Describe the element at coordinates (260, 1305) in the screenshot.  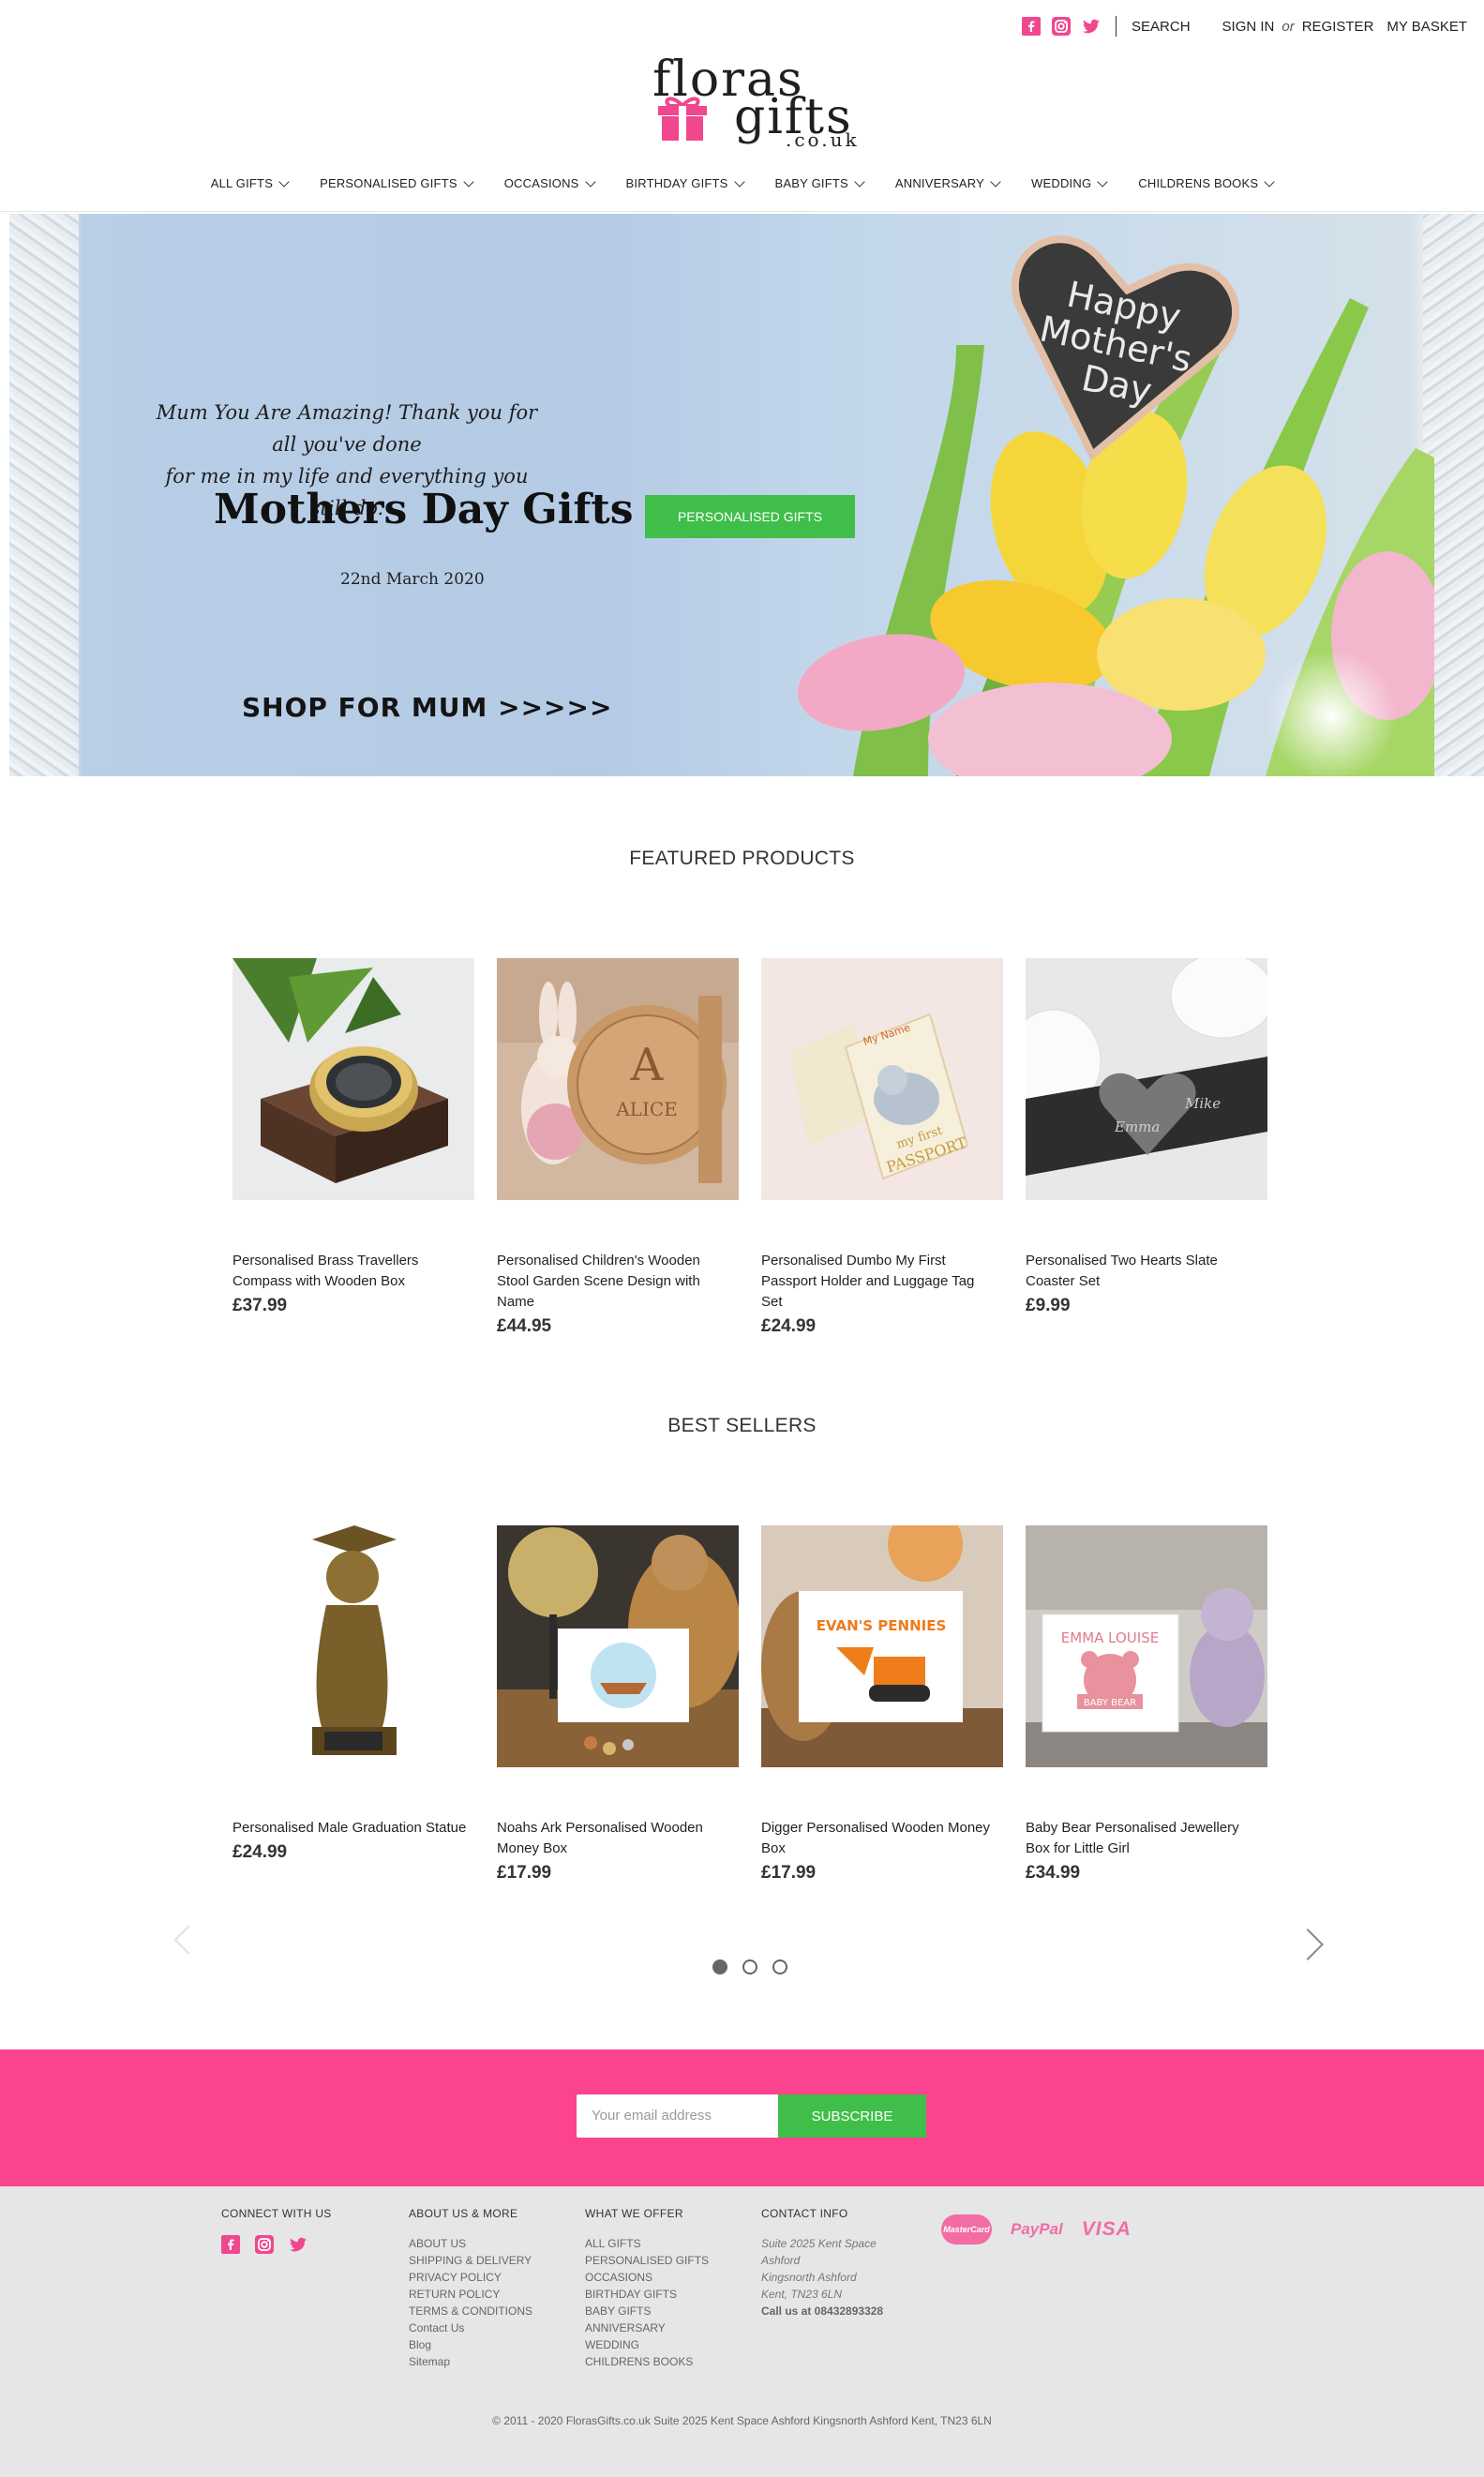
I see `product-price: £37.99` at that location.